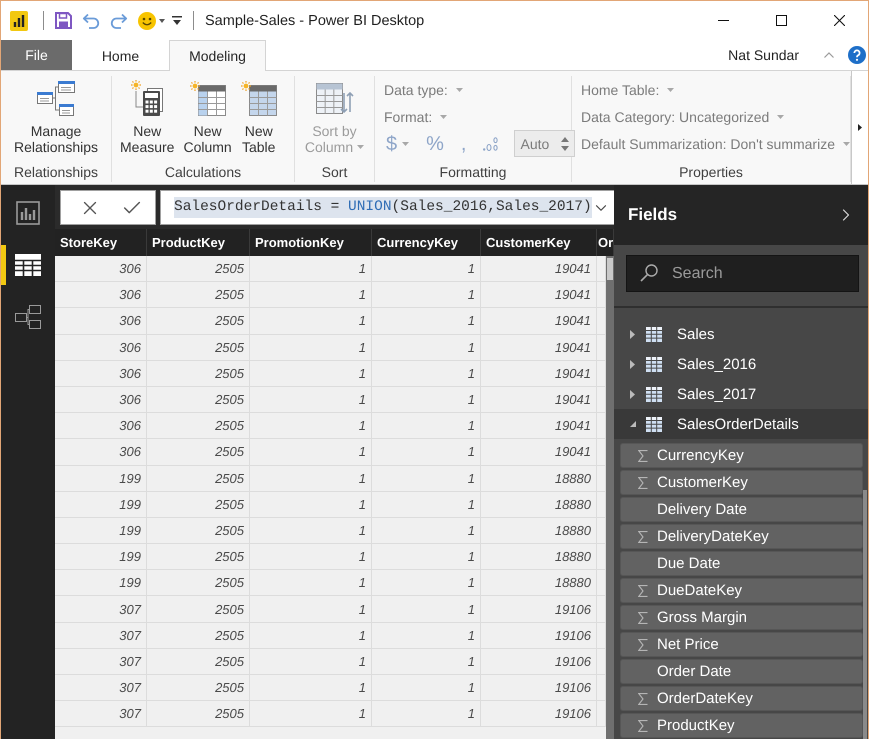 The height and width of the screenshot is (739, 869). I want to click on app-logo-icon, so click(19, 20).